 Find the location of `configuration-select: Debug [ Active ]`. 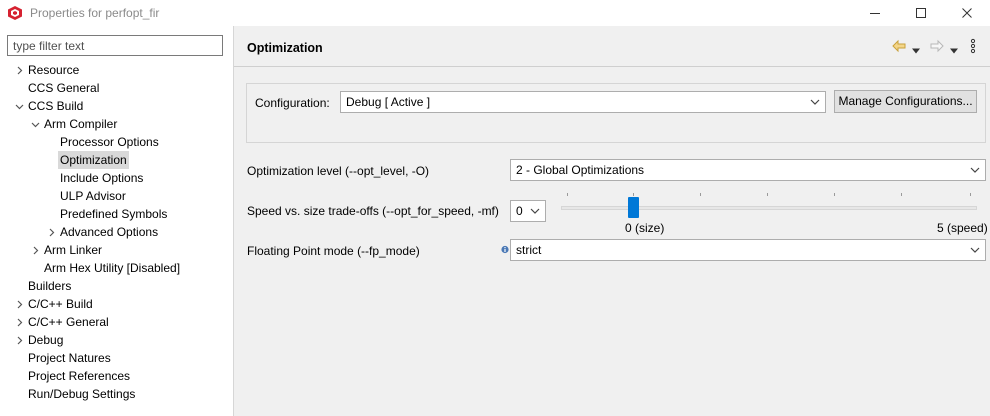

configuration-select: Debug [ Active ] is located at coordinates (583, 102).